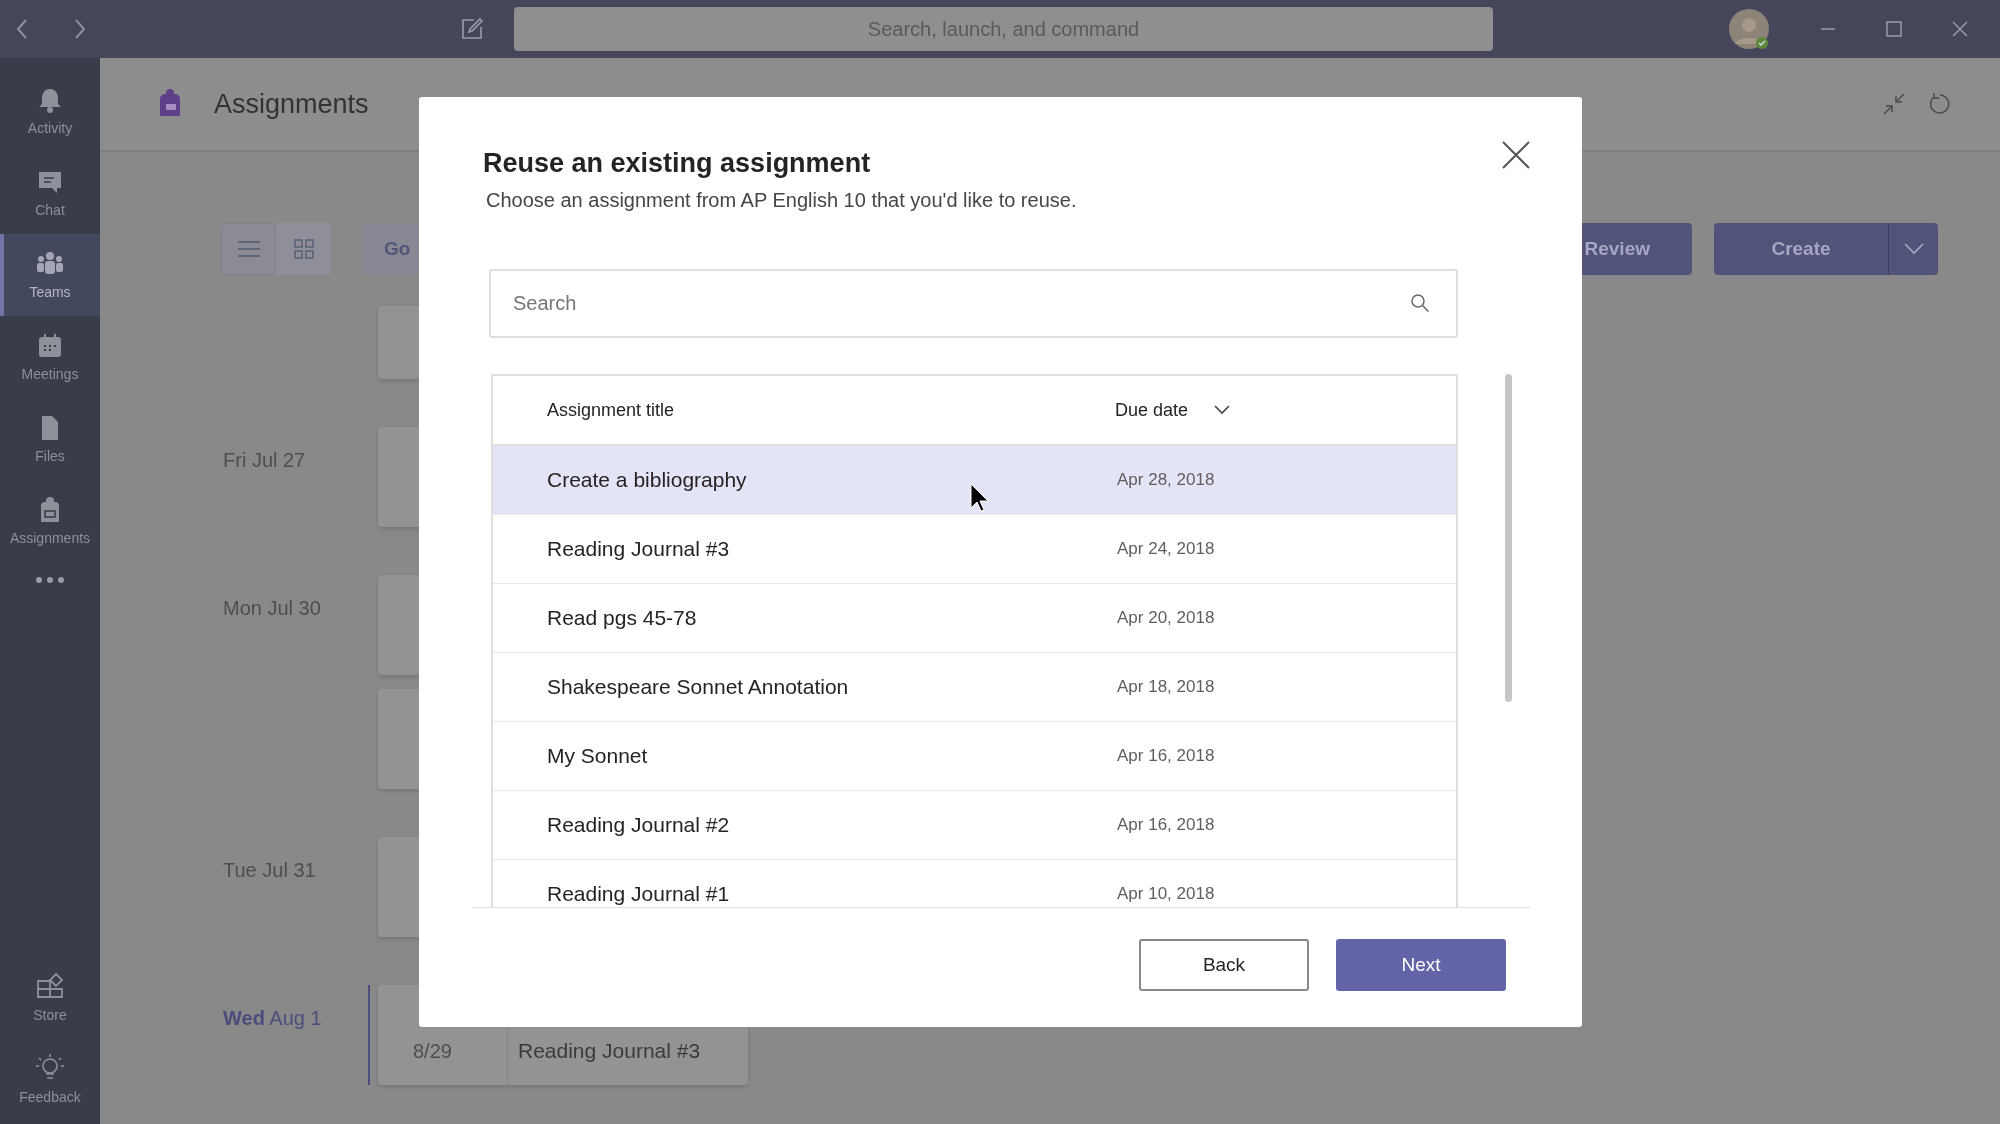 This screenshot has width=2000, height=1124. What do you see at coordinates (973, 303) in the screenshot?
I see `search-field: Search` at bounding box center [973, 303].